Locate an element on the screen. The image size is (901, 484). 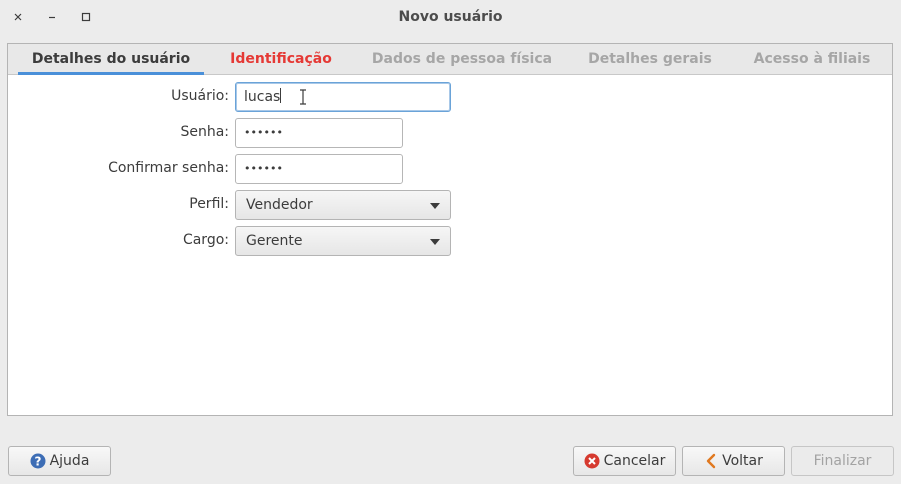
help-icon: ? is located at coordinates (38, 461).